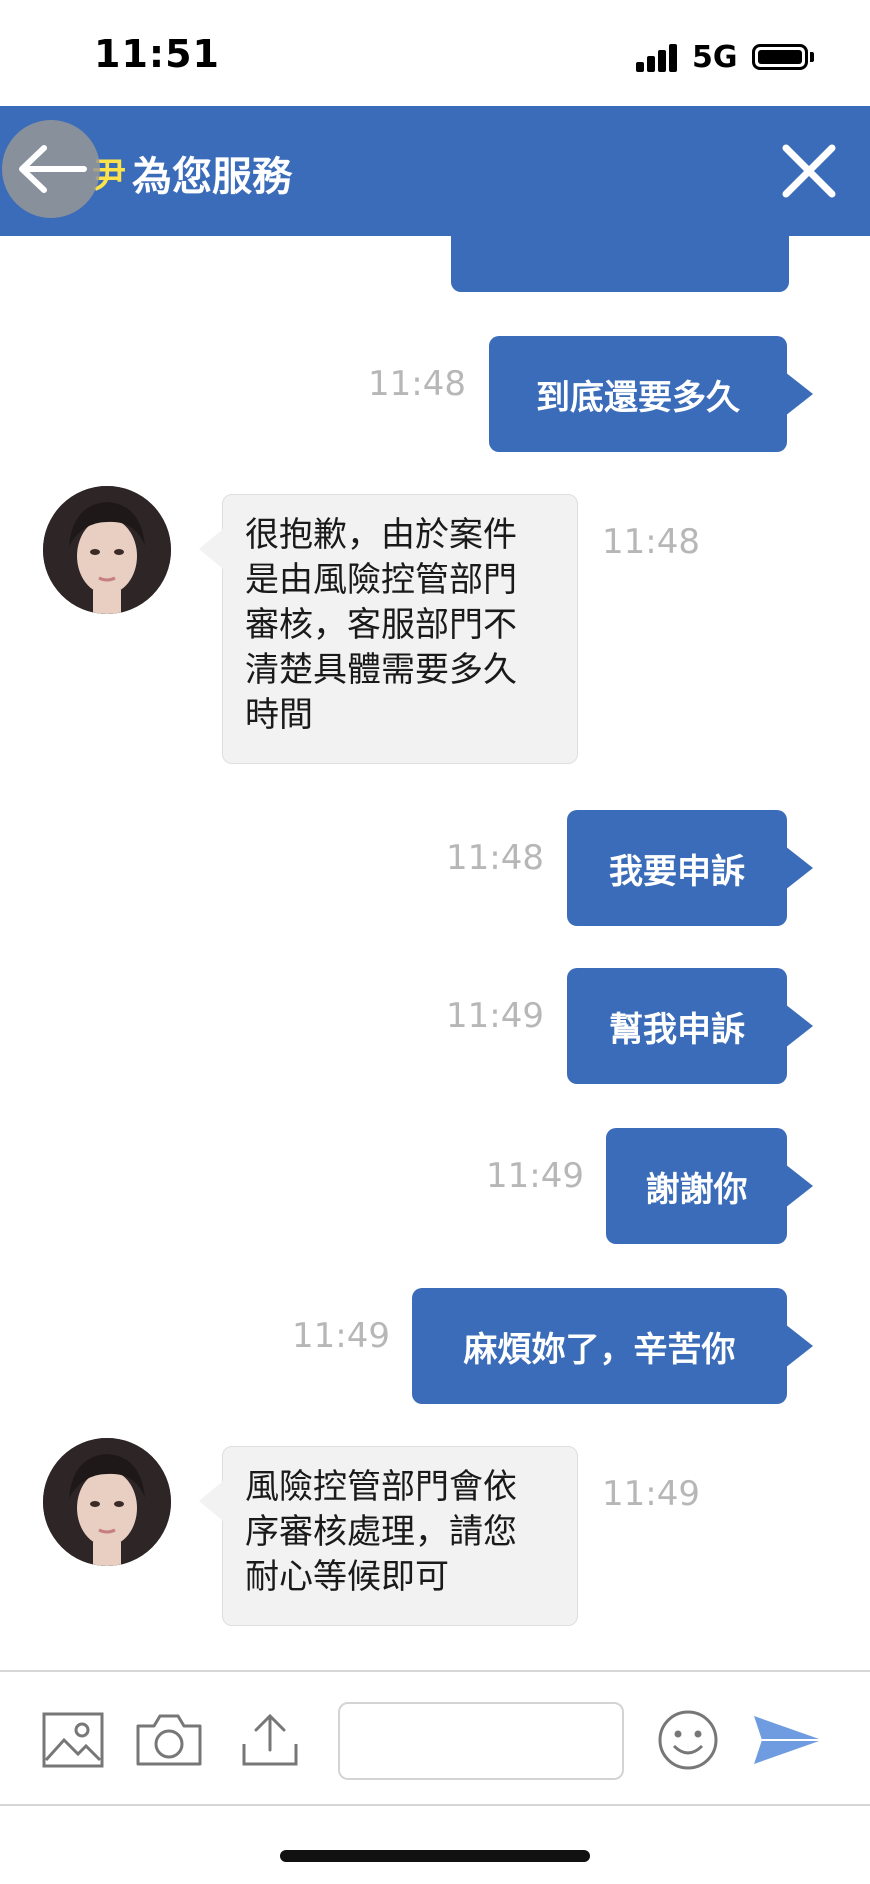 The width and height of the screenshot is (870, 1884). I want to click on image-icon, so click(73, 1742).